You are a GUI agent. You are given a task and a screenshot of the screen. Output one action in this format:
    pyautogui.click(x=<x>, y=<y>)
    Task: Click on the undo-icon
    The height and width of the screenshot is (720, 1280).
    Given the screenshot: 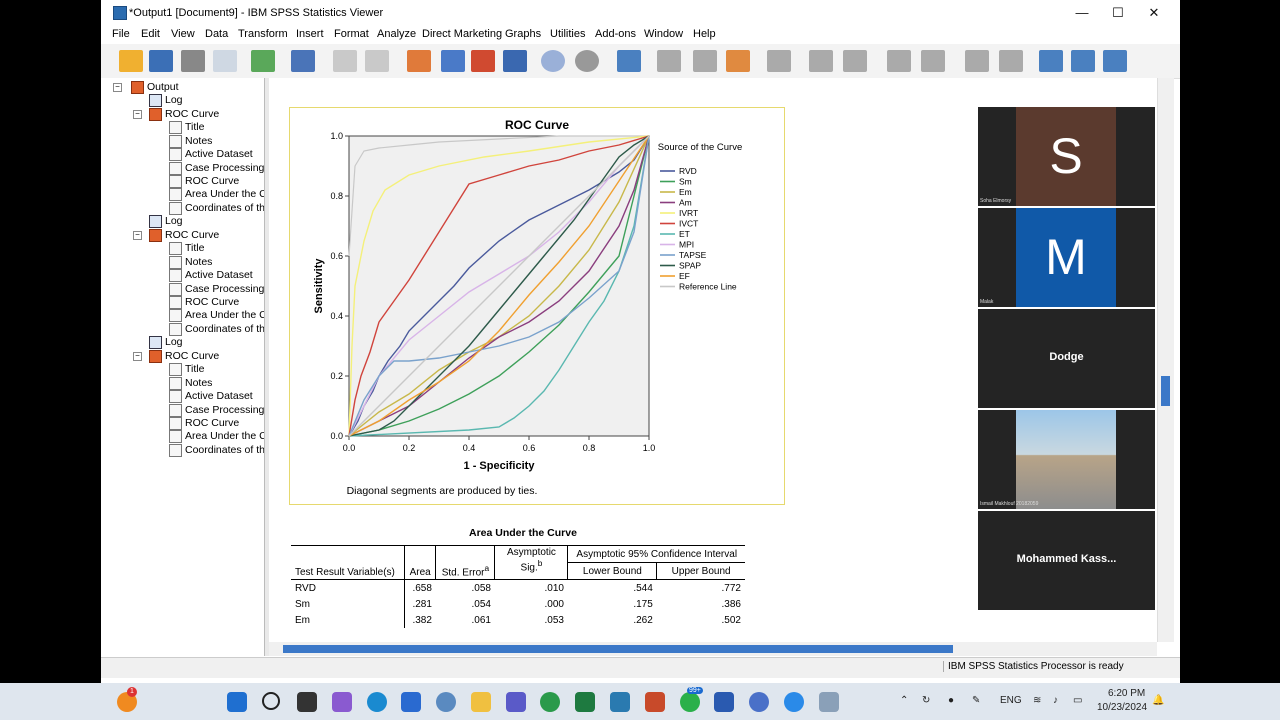 What is the action you would take?
    pyautogui.click(x=345, y=61)
    